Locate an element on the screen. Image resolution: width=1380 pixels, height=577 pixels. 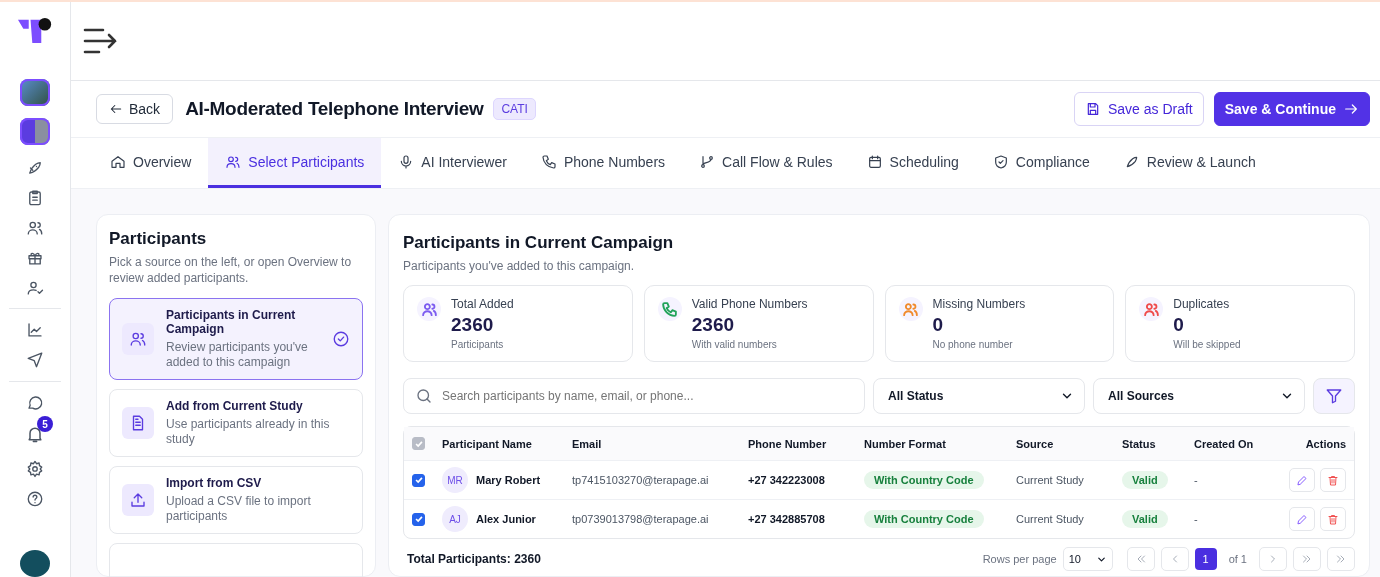
tab: Phone Numbers is located at coordinates (603, 163).